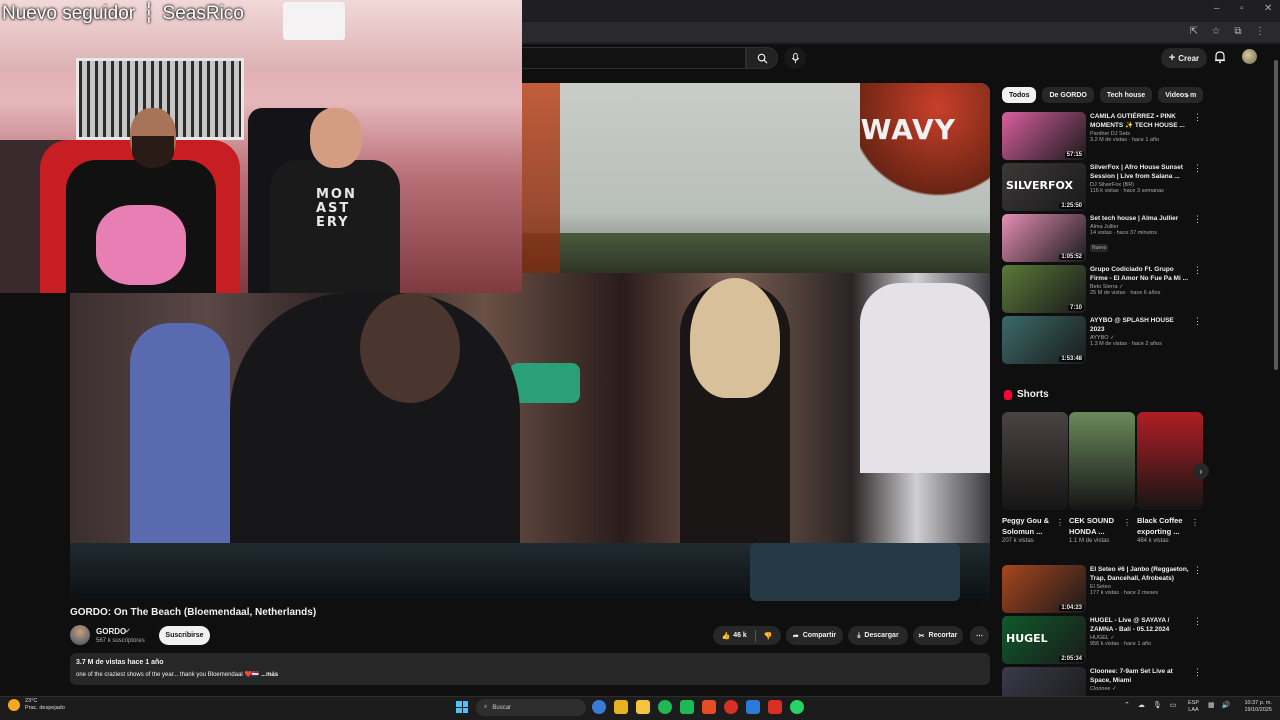 The width and height of the screenshot is (1280, 720). I want to click on recommendation-thumbnail: 7:10, so click(1044, 289).